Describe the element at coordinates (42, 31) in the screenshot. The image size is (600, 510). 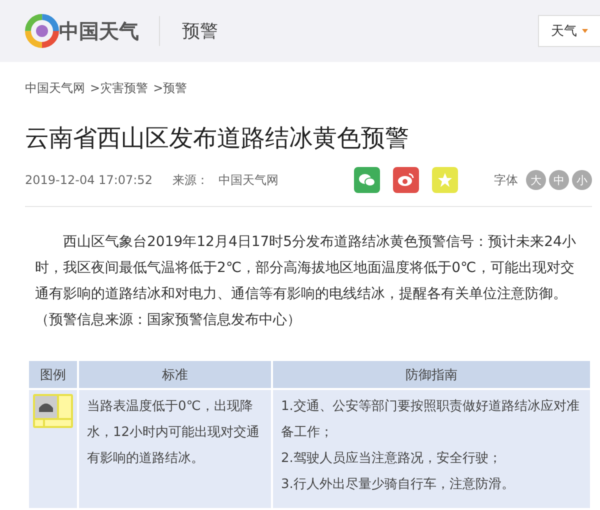
I see `logo-icon` at that location.